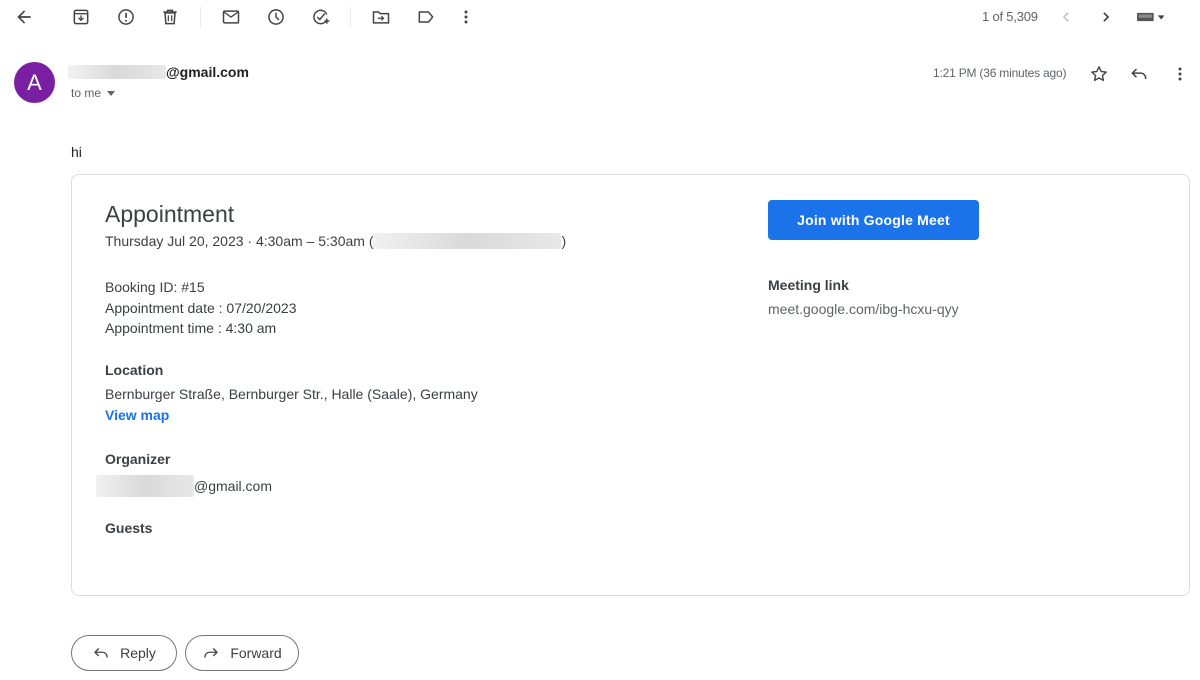  I want to click on back-arrow-icon, so click(24, 17).